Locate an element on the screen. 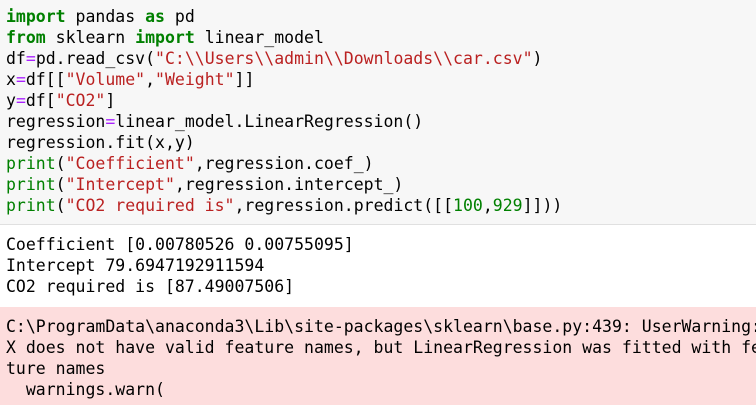  code-text: ]] is located at coordinates (244, 79).